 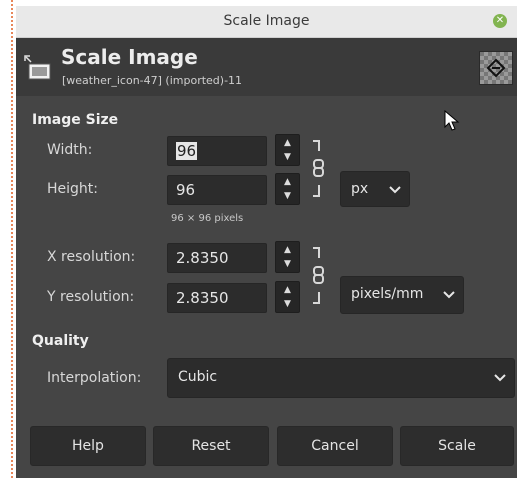 What do you see at coordinates (91, 297) in the screenshot?
I see `y-resolution-label: Y resolution:` at bounding box center [91, 297].